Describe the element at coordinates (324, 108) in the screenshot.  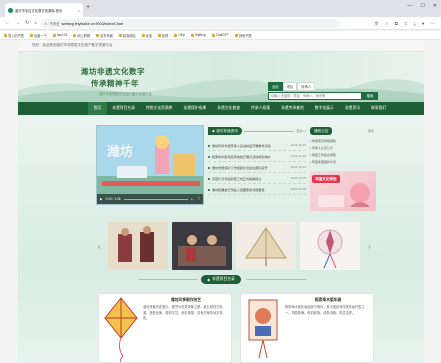
I see `nav-item: 数字化展示` at that location.